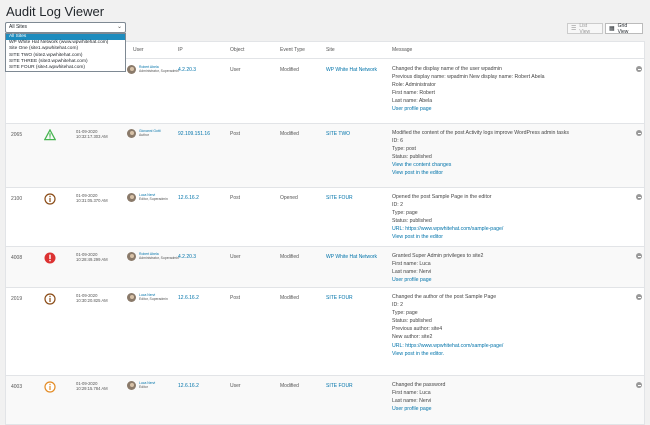 This screenshot has width=650, height=425. I want to click on event-datetime: 01-09-2020 10:31:05.370 AM, so click(92, 198).